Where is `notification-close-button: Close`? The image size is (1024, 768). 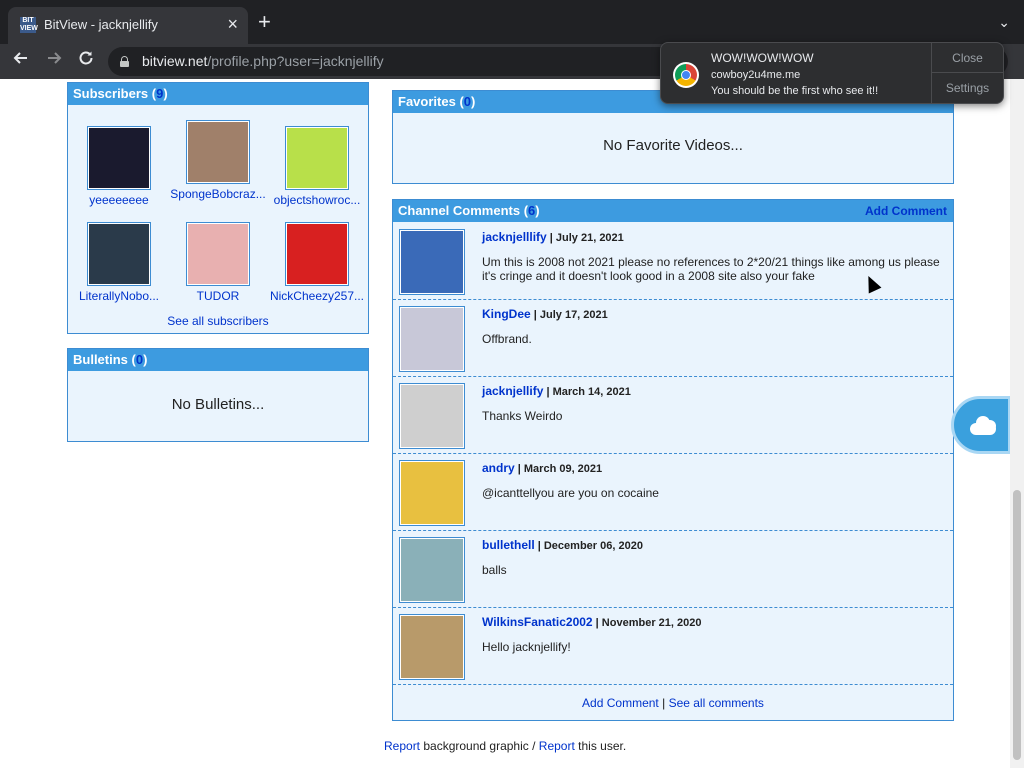 notification-close-button: Close is located at coordinates (967, 58).